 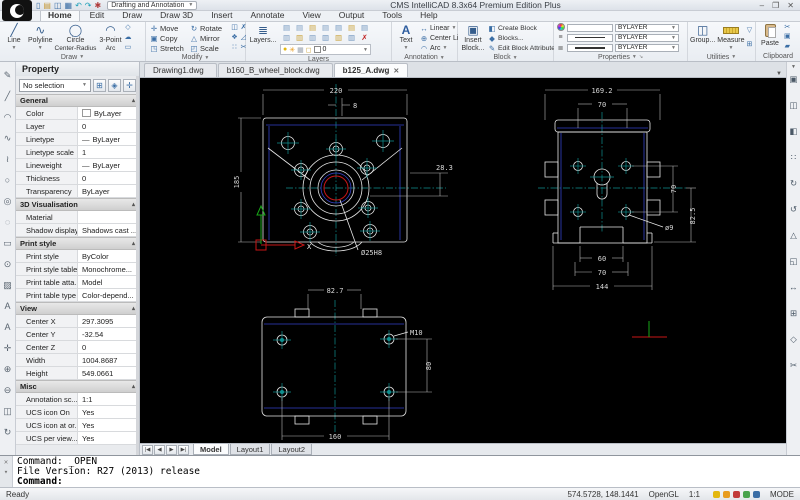 What do you see at coordinates (152, 5) in the screenshot?
I see `workspace-selector: Drafting and Annotation ▼` at bounding box center [152, 5].